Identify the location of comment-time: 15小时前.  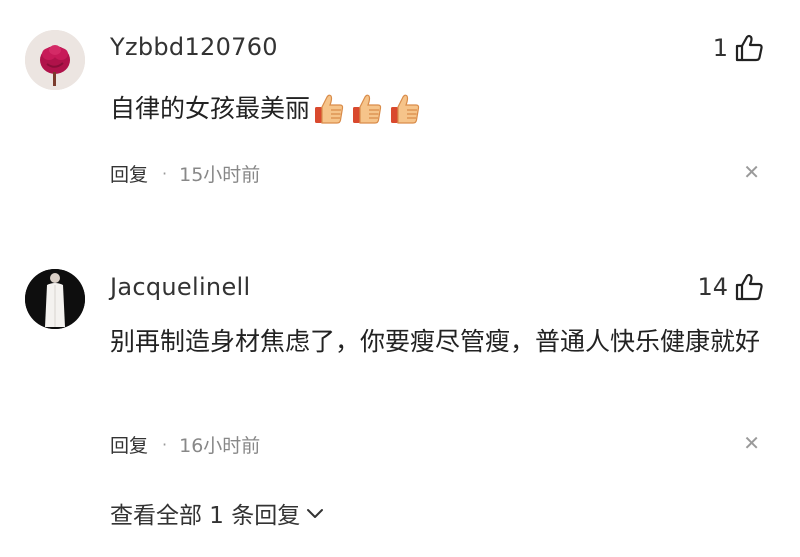
(220, 175).